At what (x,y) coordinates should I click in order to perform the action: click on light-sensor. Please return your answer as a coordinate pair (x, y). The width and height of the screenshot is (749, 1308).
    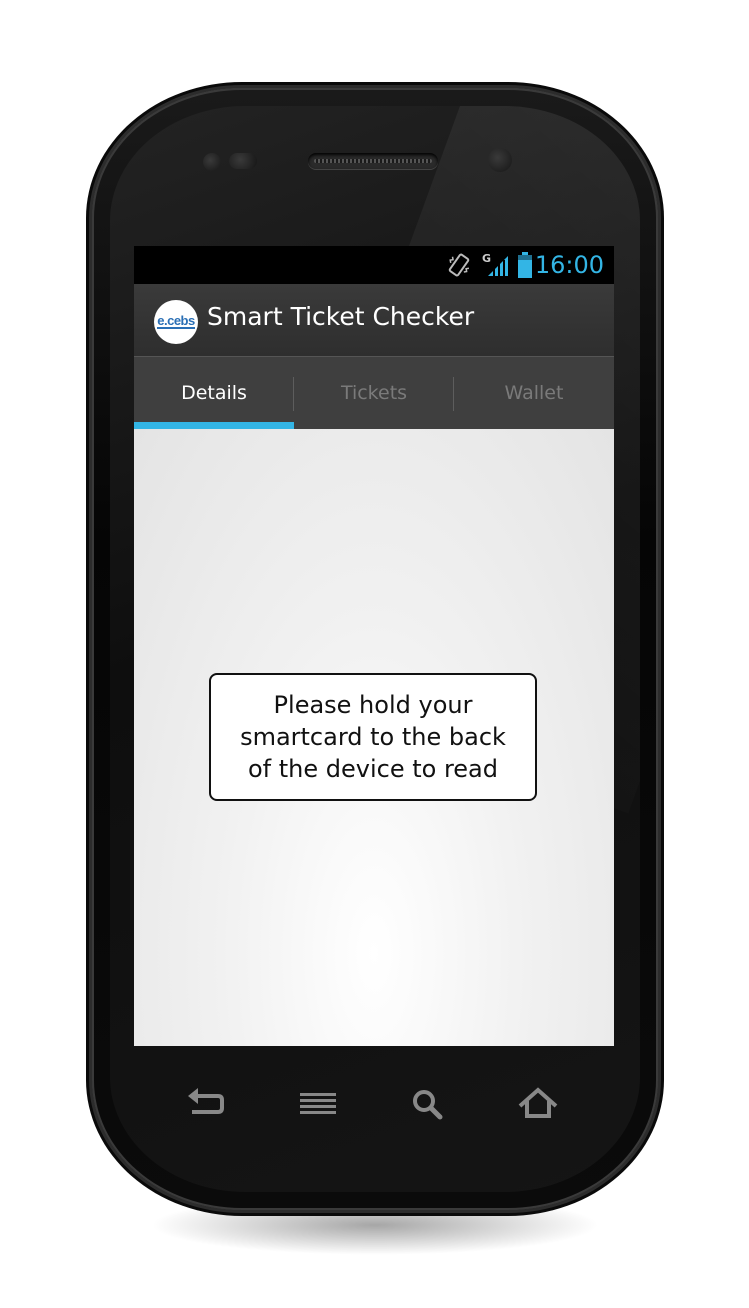
    Looking at the image, I should click on (243, 161).